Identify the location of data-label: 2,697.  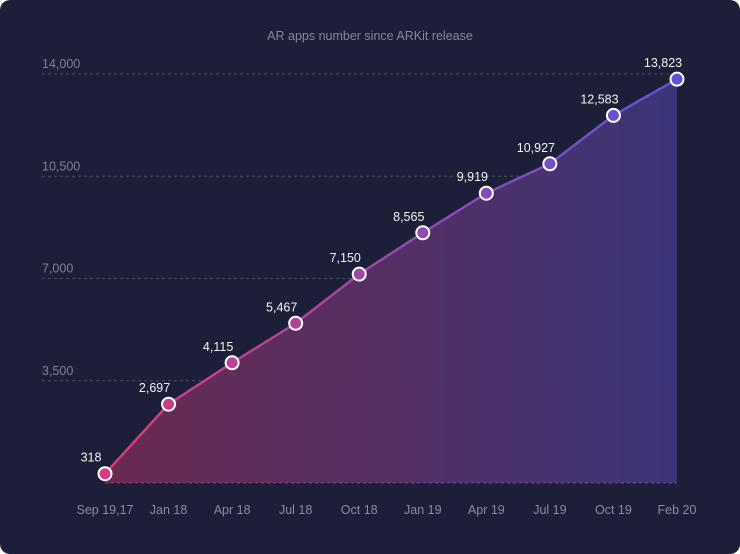
(154, 388).